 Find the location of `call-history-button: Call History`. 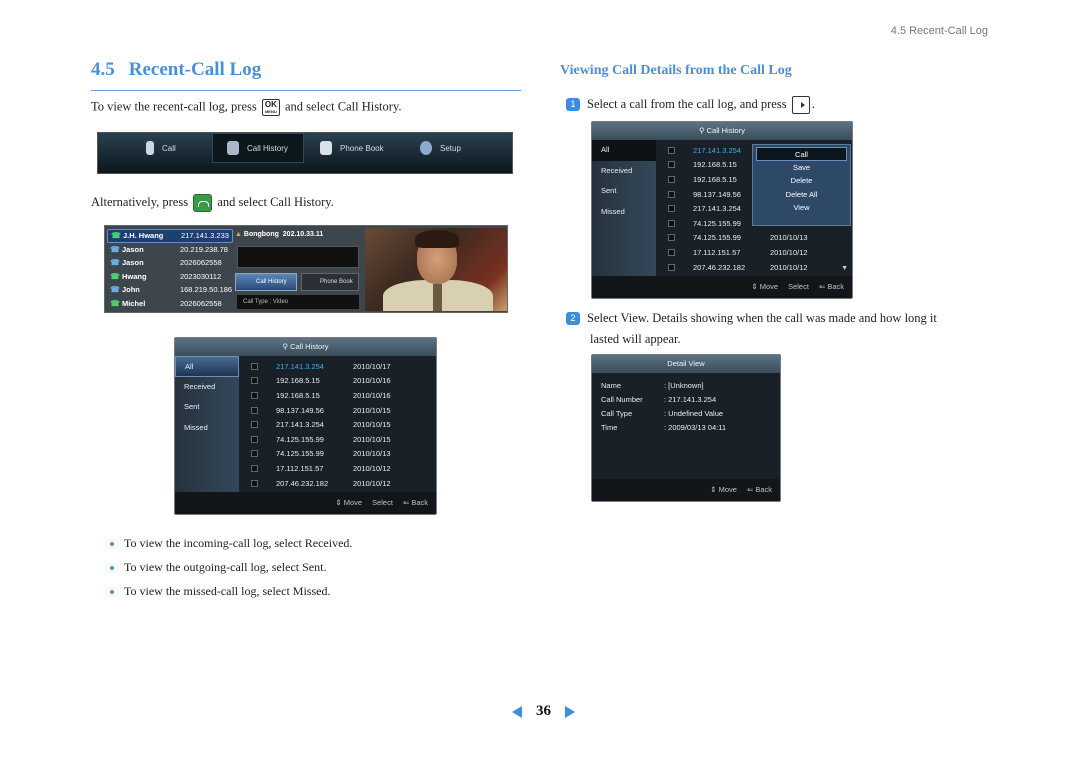

call-history-button: Call History is located at coordinates (266, 282).